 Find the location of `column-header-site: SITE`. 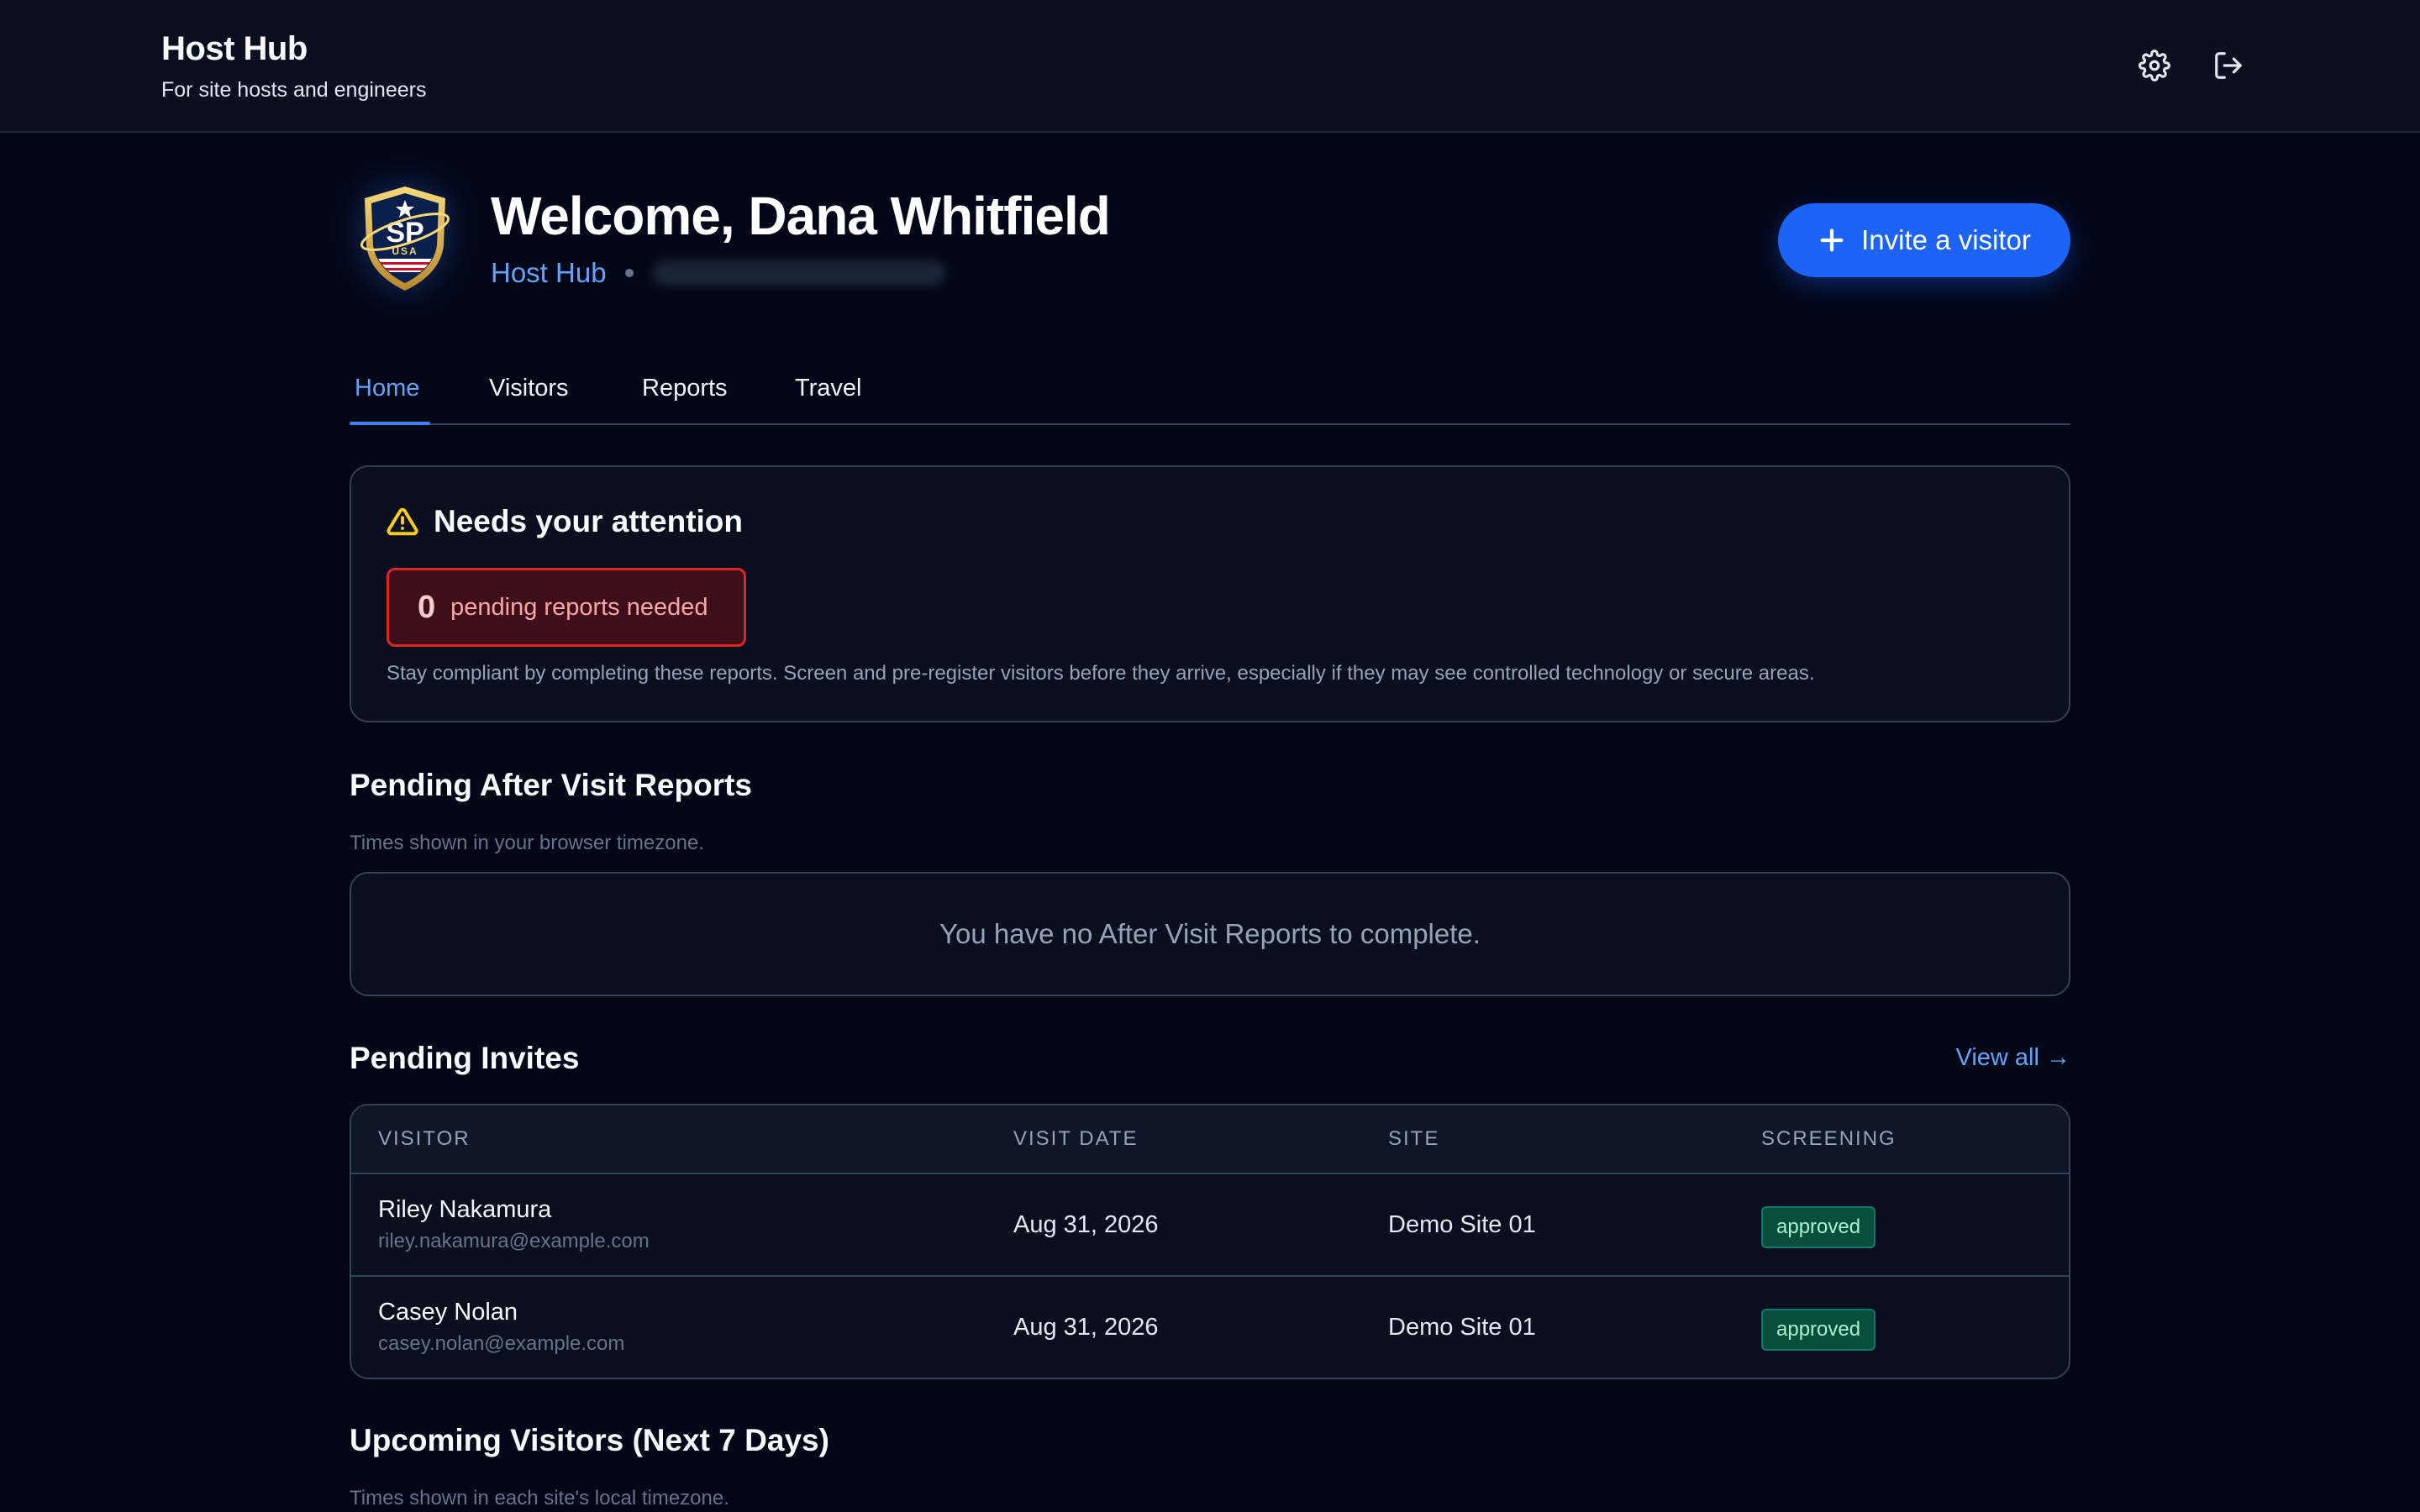

column-header-site: SITE is located at coordinates (1413, 1139).